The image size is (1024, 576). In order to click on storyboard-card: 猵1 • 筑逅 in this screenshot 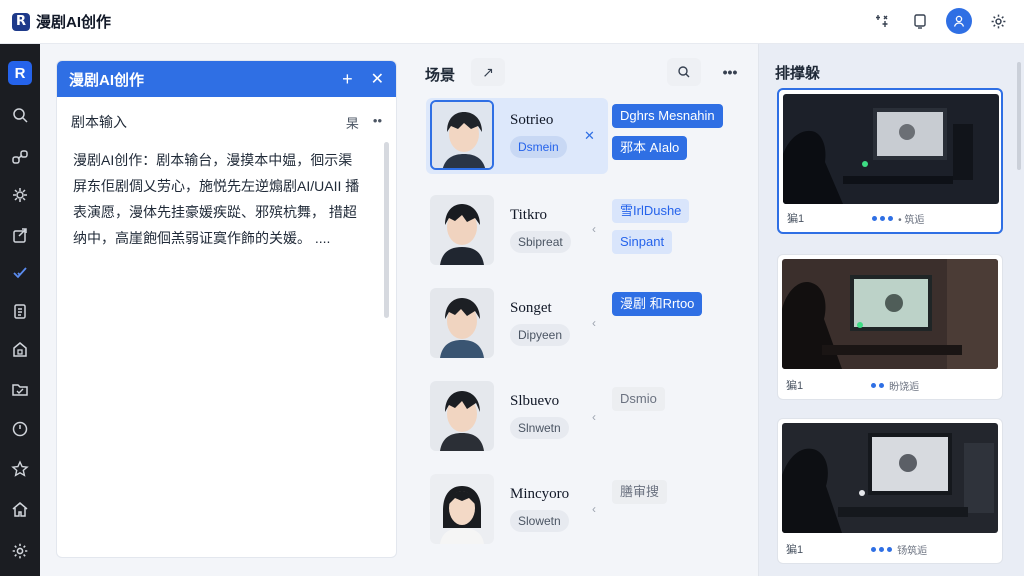, I will do `click(890, 161)`.